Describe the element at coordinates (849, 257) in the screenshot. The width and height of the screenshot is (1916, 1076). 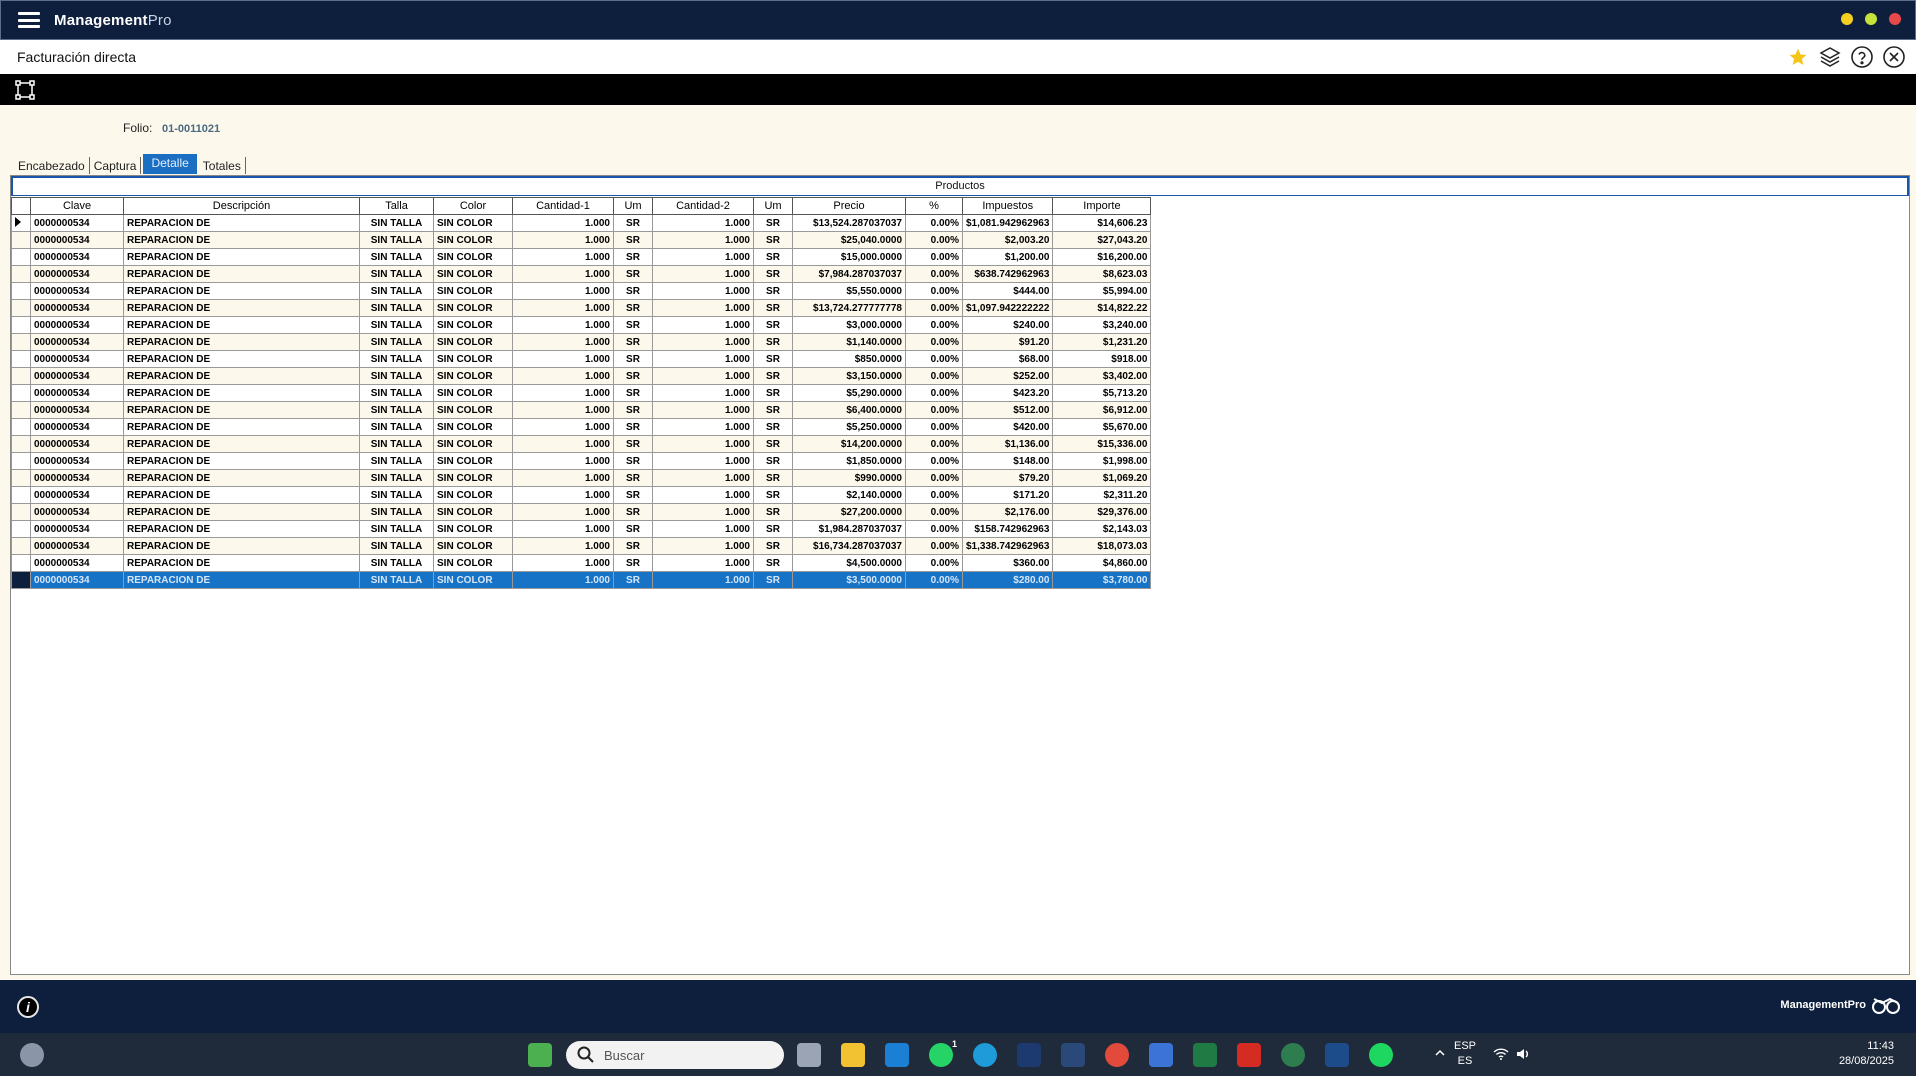
I see `table-cell: $15,000.0000` at that location.